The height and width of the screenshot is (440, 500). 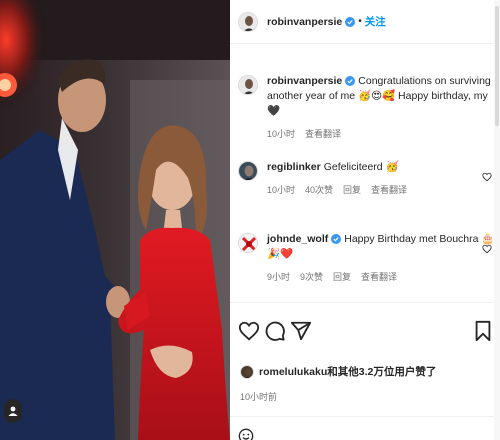 I want to click on post-header: robinvanpersie • 关注, so click(x=365, y=22).